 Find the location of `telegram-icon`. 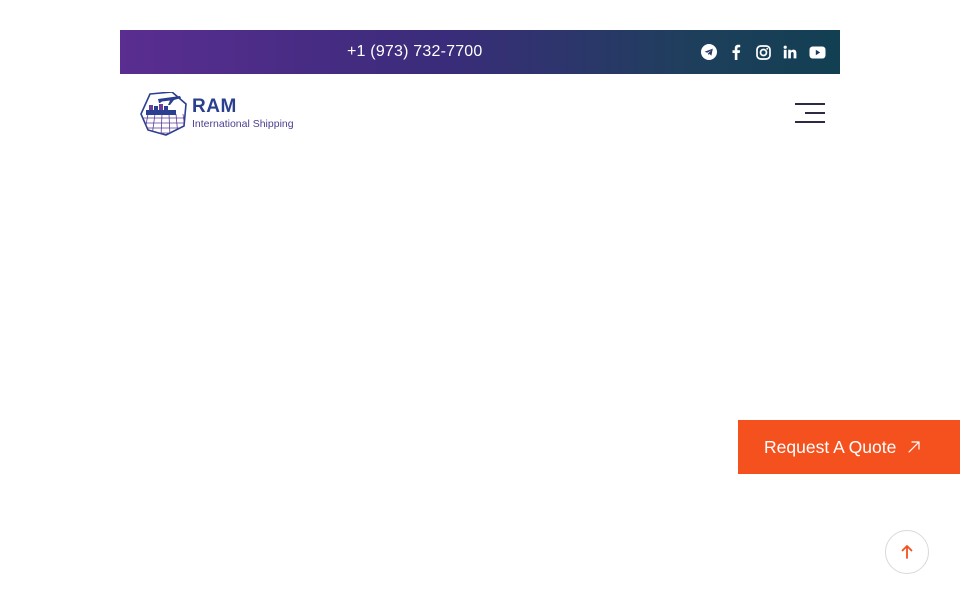

telegram-icon is located at coordinates (709, 52).